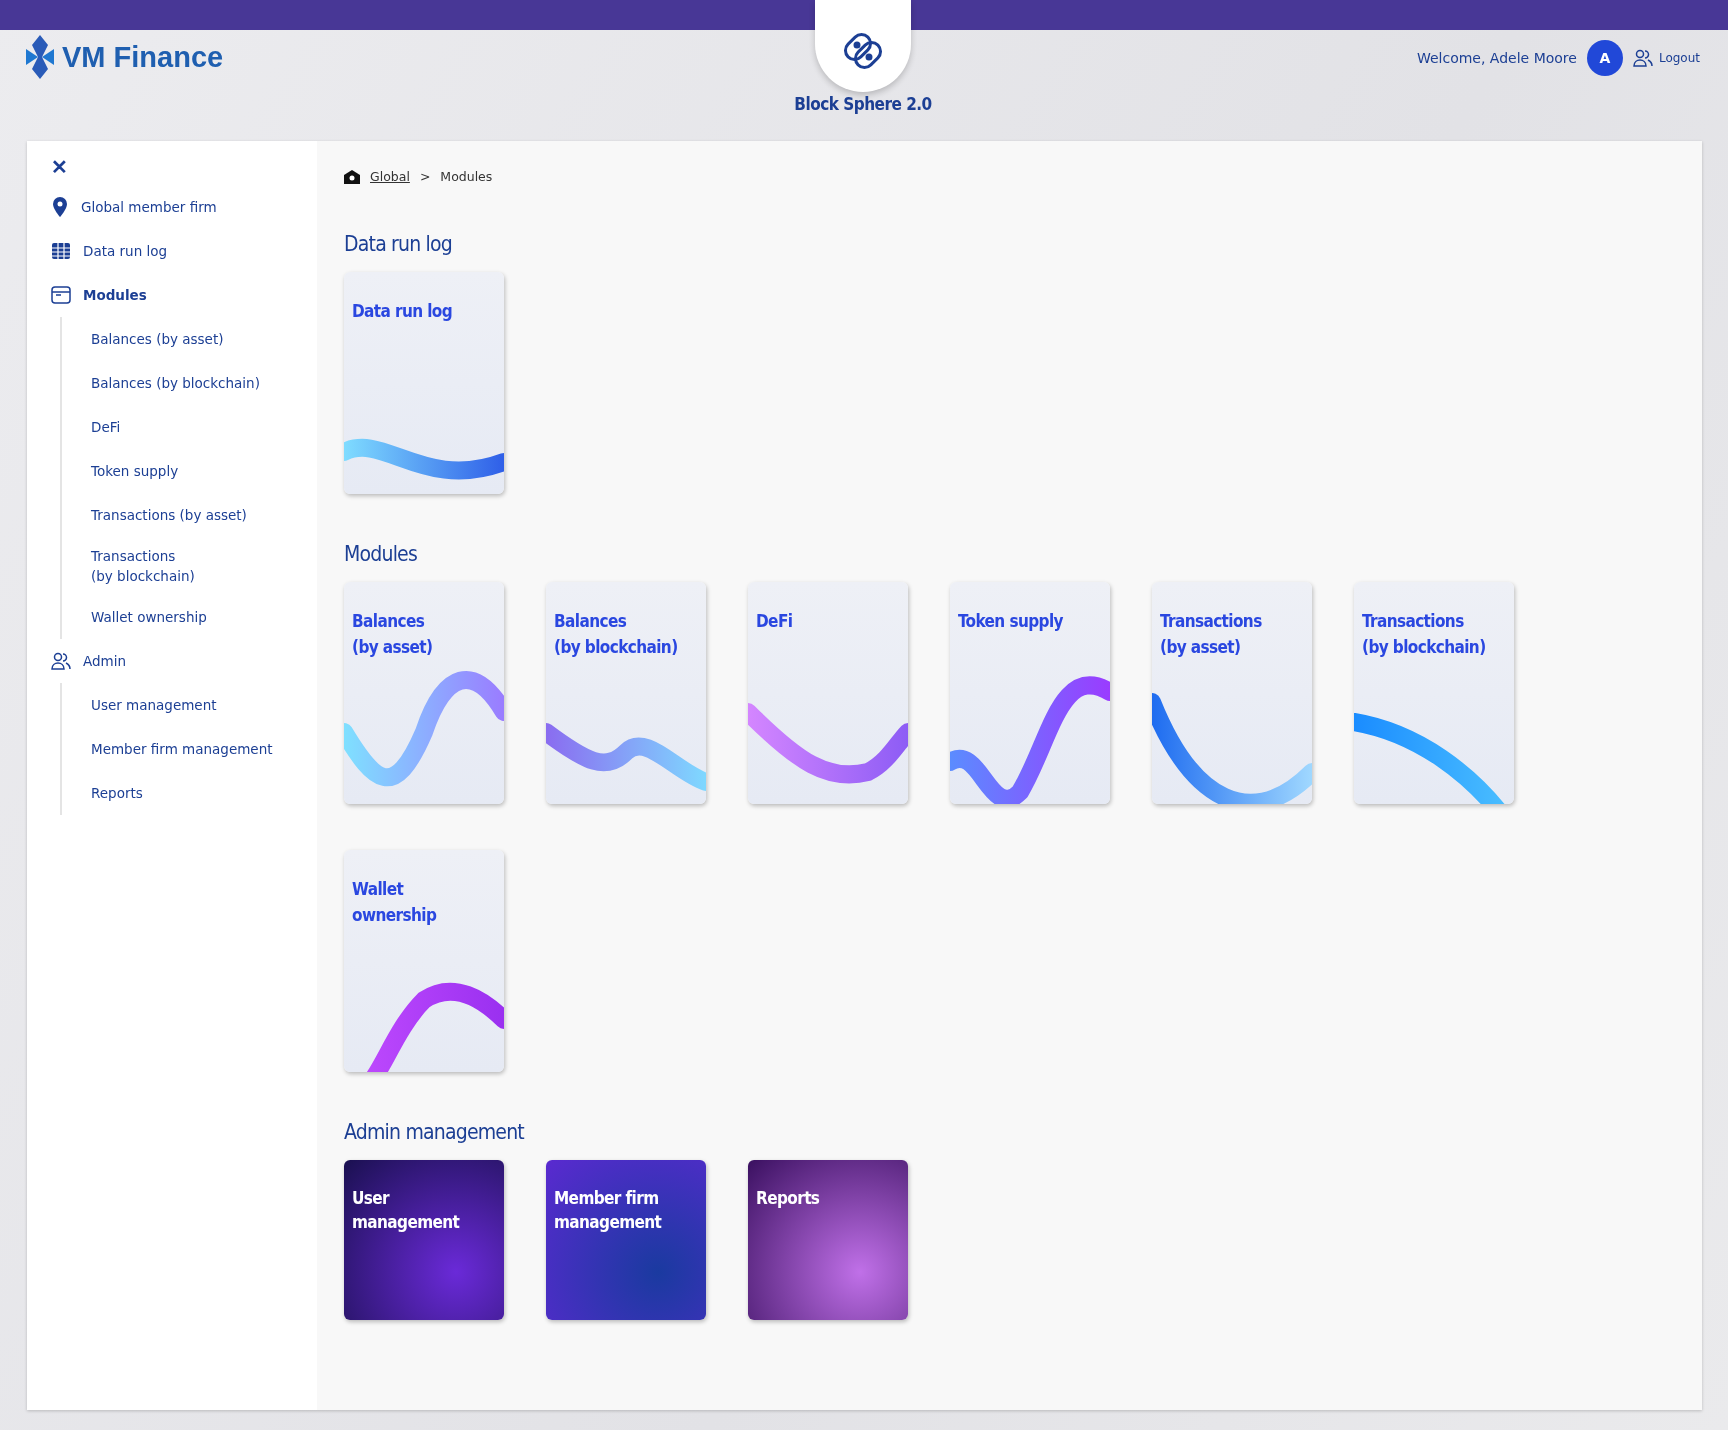 The image size is (1728, 1430). I want to click on product-name: Block Sphere 2.0, so click(863, 104).